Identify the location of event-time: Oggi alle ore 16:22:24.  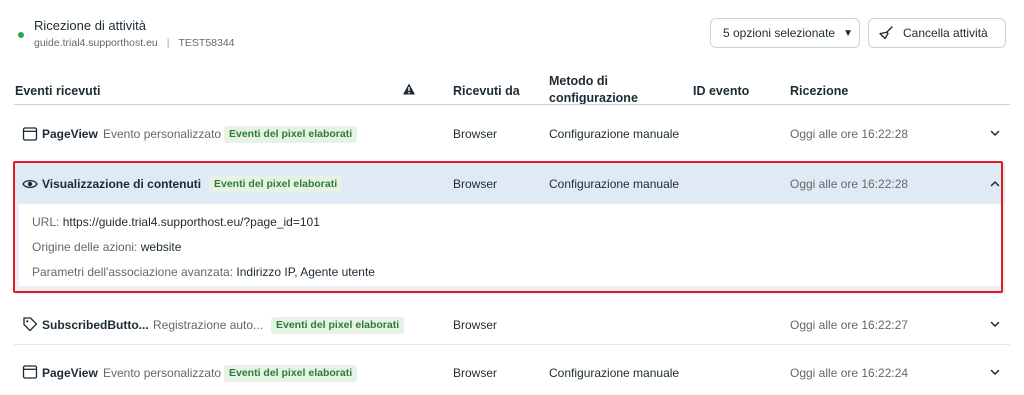
(849, 373).